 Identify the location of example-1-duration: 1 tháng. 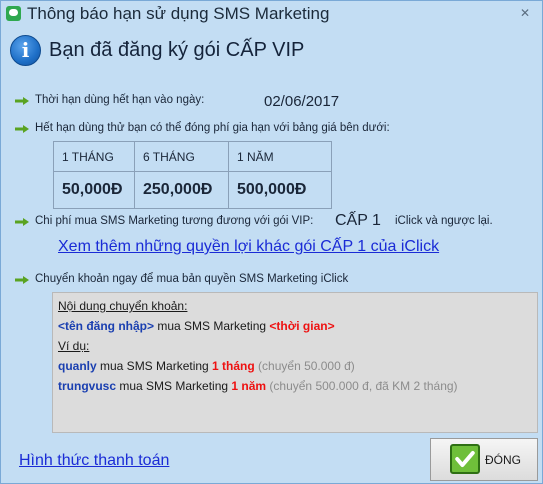
(233, 366).